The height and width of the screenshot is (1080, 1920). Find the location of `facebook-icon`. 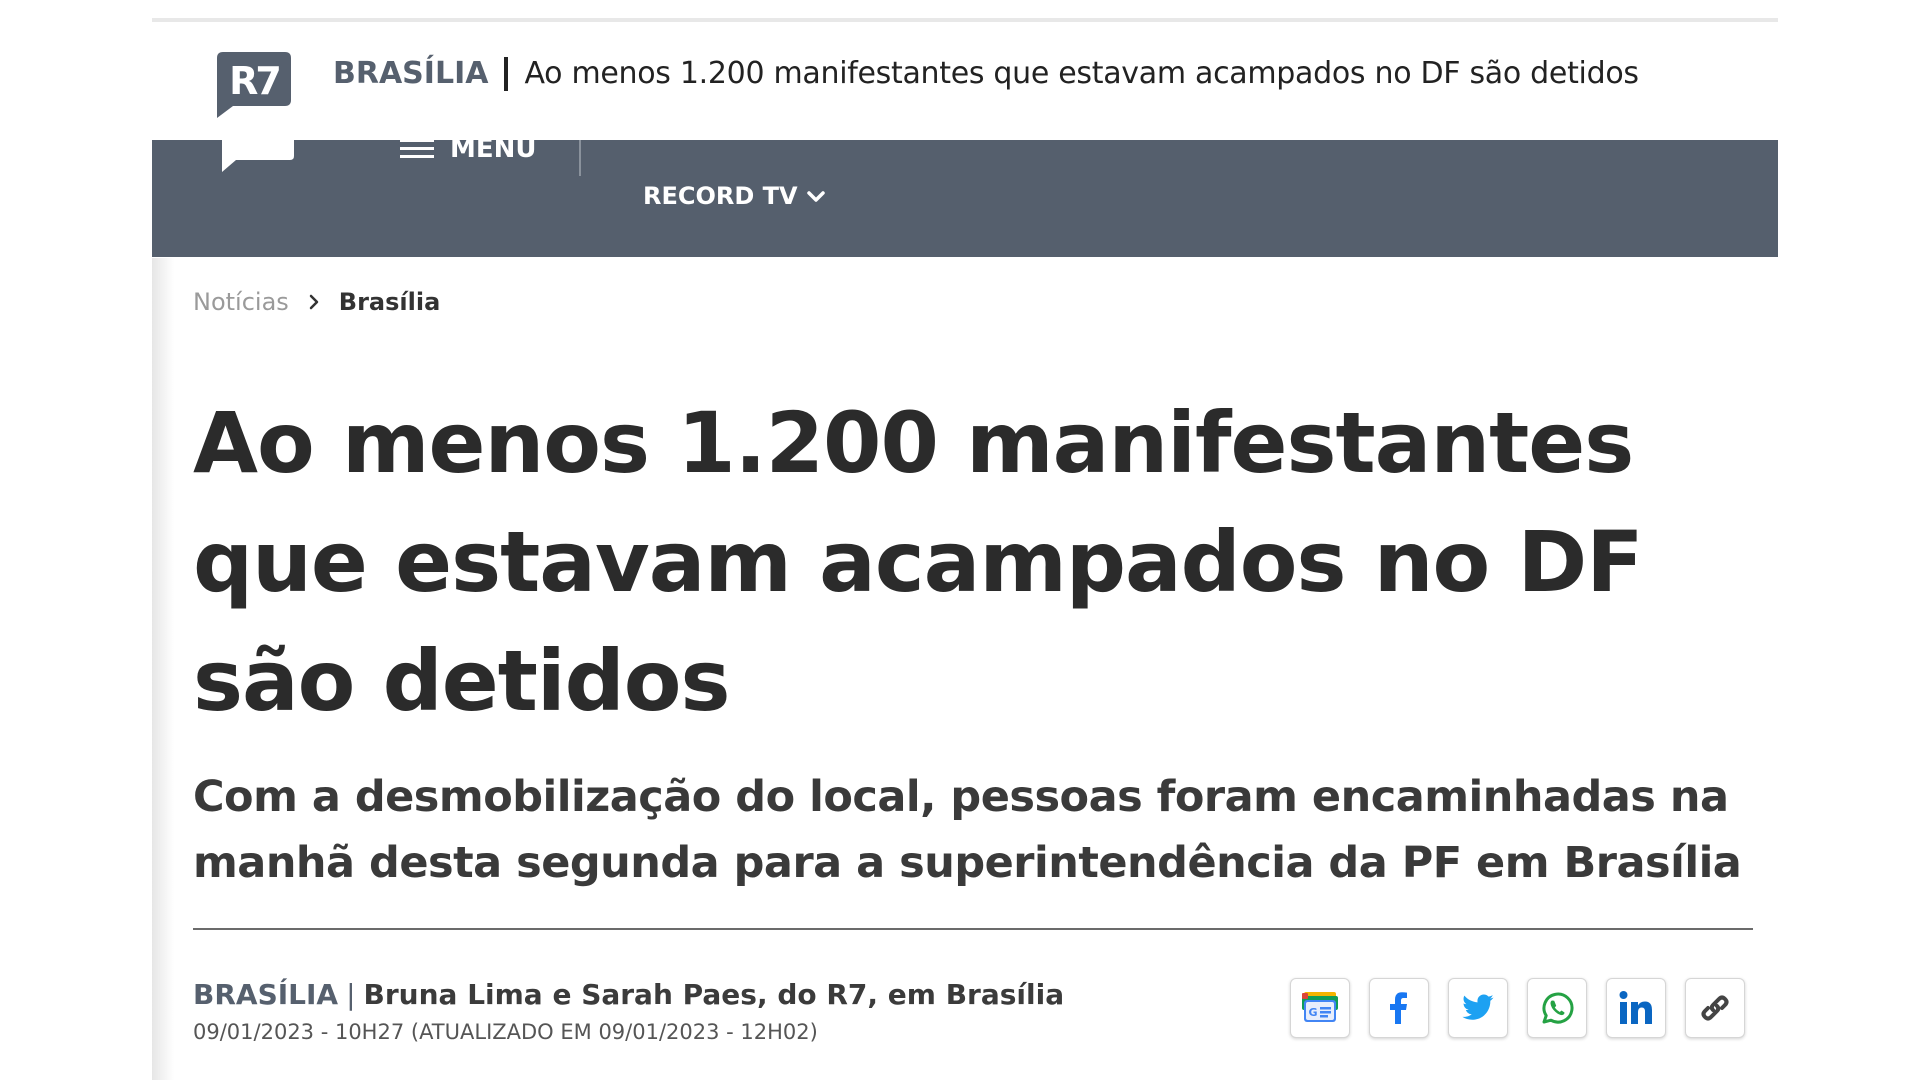

facebook-icon is located at coordinates (1398, 1008).